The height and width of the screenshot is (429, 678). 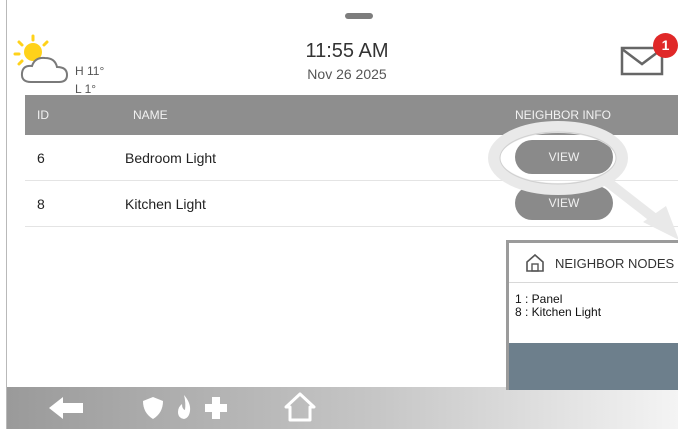 What do you see at coordinates (171, 158) in the screenshot?
I see `row-name: Bedroom Light` at bounding box center [171, 158].